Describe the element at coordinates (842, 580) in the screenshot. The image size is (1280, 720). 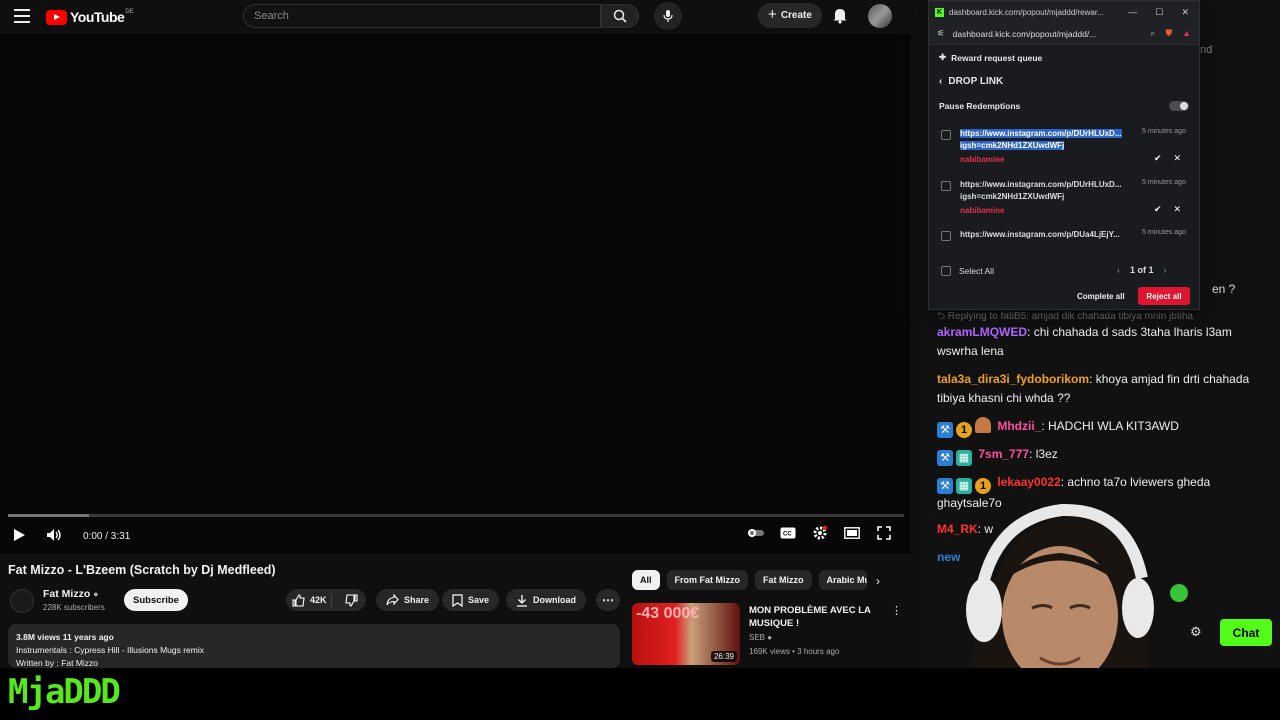
I see `chip-arabic-music: Arabic Mu` at that location.